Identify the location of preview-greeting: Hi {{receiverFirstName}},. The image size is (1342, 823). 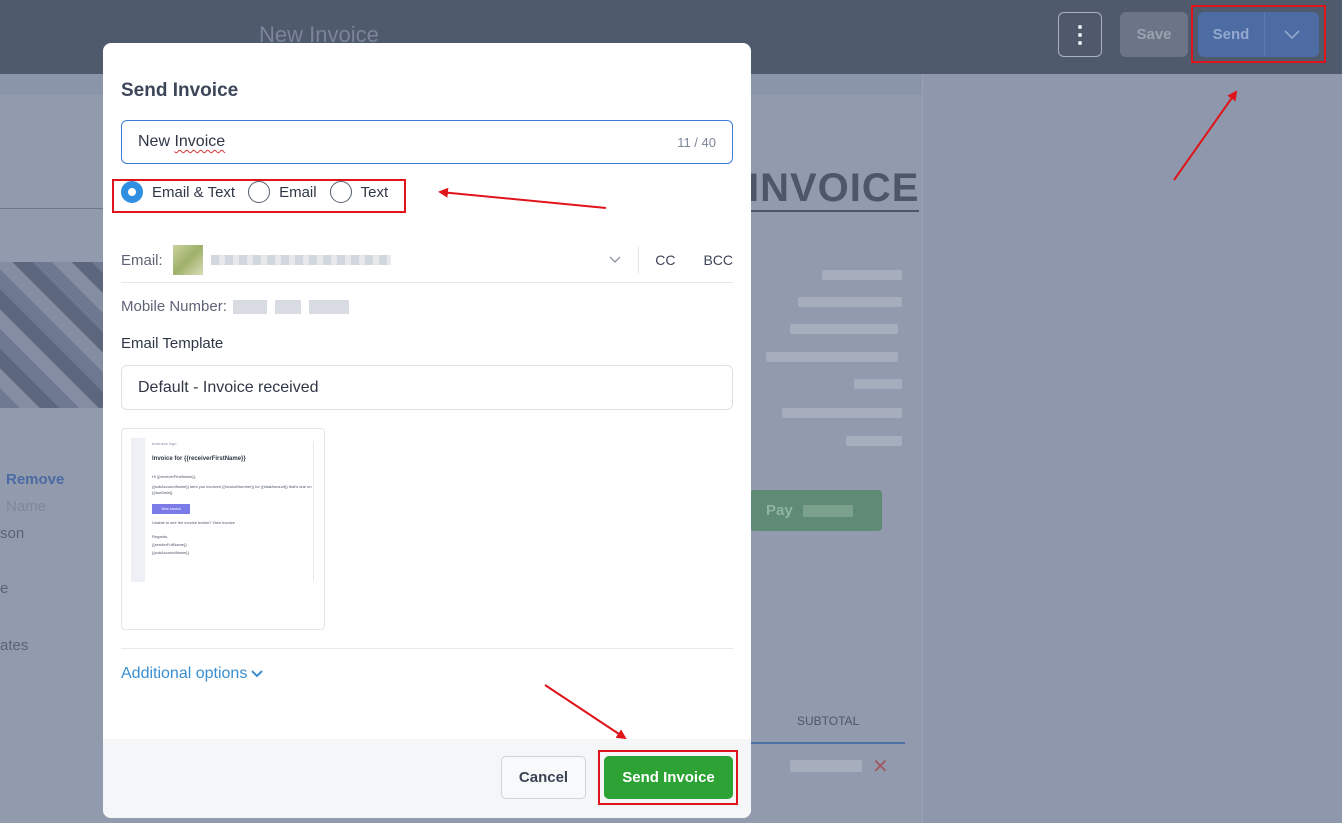
(174, 476).